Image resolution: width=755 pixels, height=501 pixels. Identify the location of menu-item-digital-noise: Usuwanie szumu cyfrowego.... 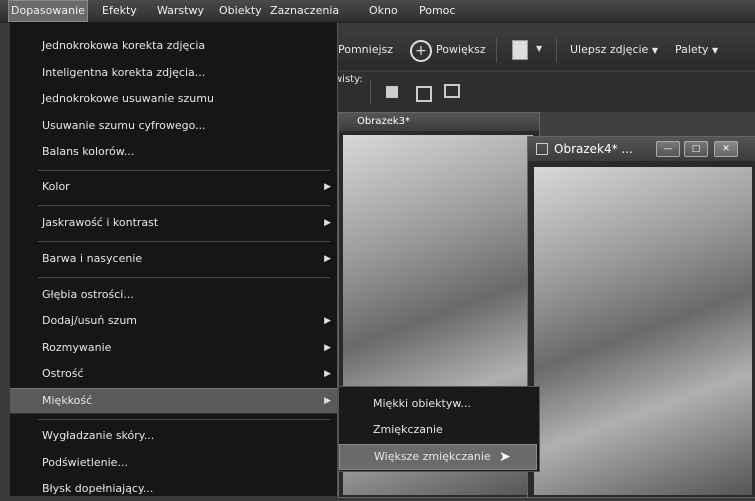
(173, 126).